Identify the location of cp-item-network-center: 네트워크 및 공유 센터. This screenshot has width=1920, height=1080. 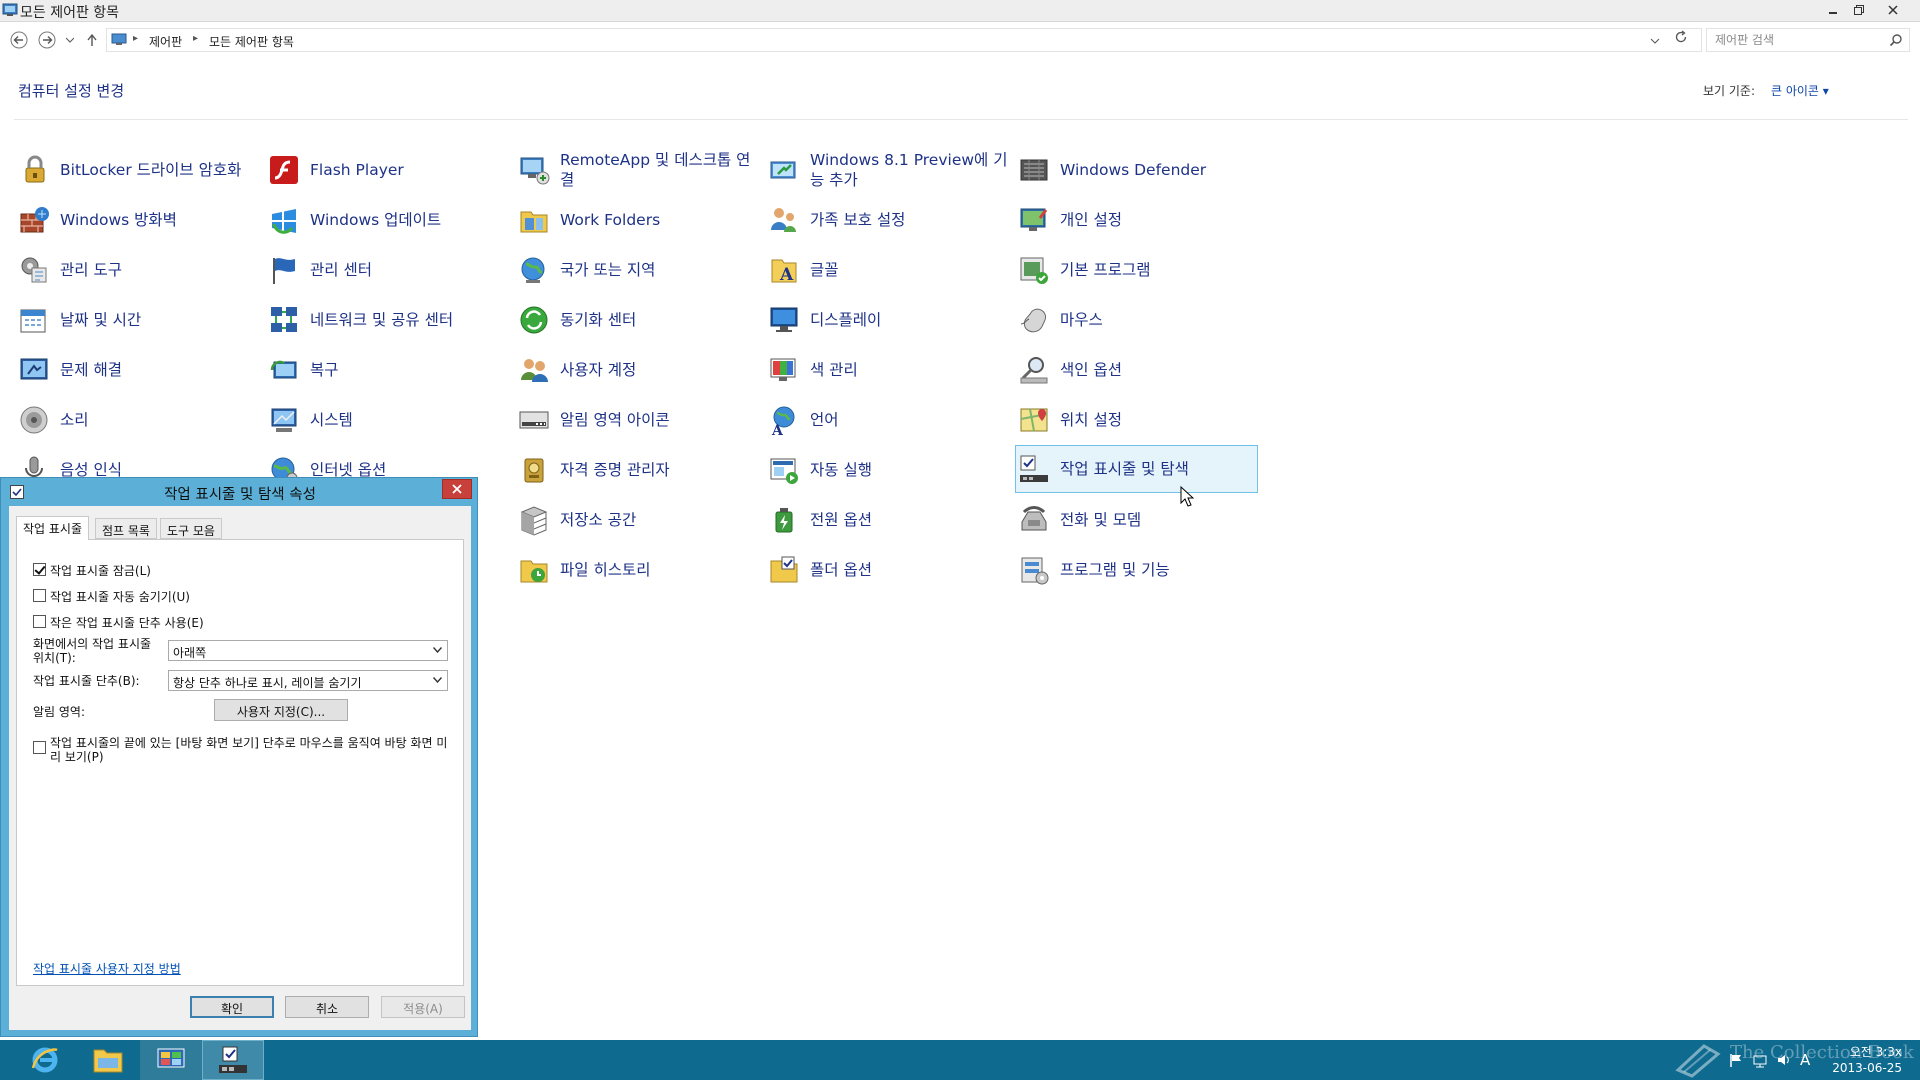
(387, 320).